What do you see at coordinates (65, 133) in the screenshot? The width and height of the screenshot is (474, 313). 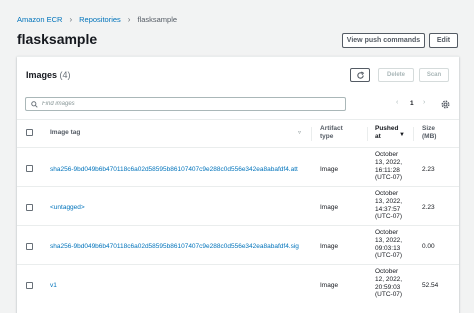 I see `column-header-image-tag: Image tag` at bounding box center [65, 133].